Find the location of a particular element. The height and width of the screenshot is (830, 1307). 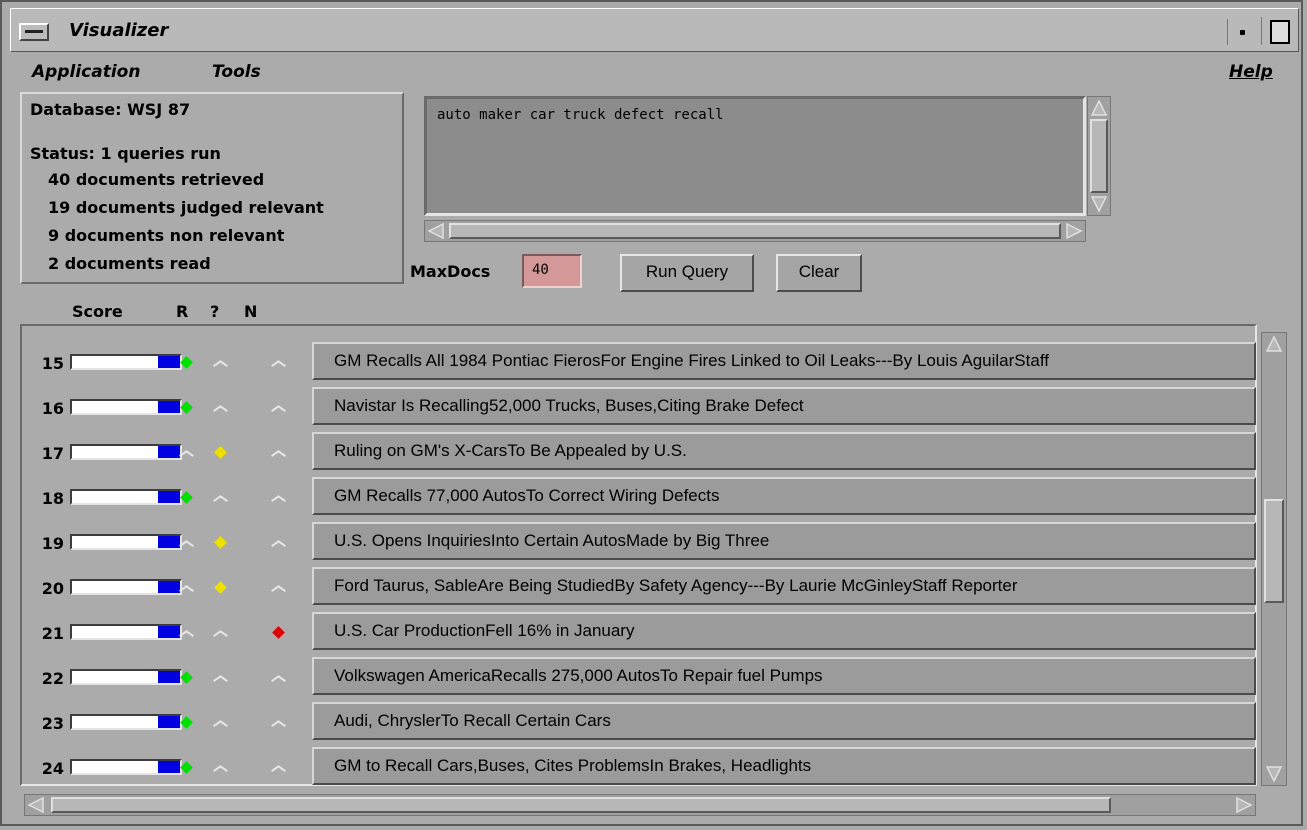

results-vertical-scrollbar is located at coordinates (1274, 559).